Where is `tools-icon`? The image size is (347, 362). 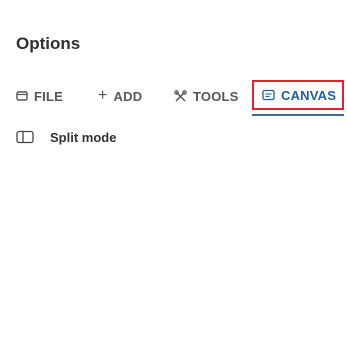 tools-icon is located at coordinates (180, 96).